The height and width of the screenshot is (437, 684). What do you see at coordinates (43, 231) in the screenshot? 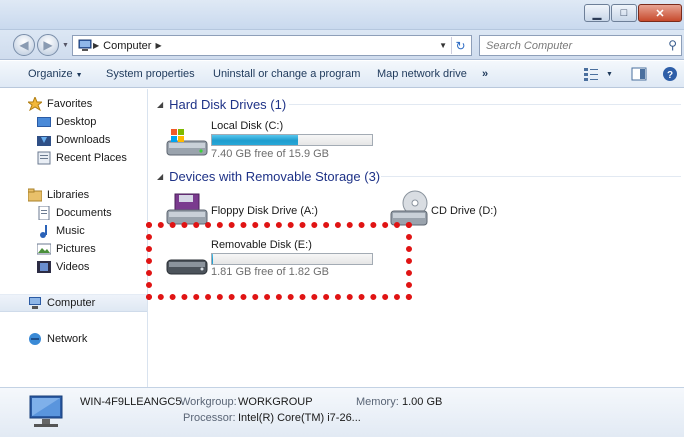
I see `music-note-icon` at bounding box center [43, 231].